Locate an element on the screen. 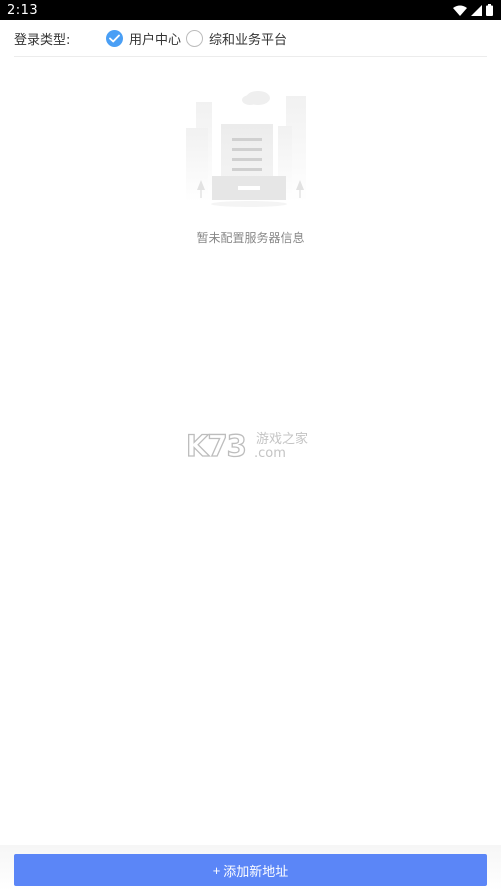 This screenshot has width=501, height=891. empty-document-tray-icon is located at coordinates (246, 149).